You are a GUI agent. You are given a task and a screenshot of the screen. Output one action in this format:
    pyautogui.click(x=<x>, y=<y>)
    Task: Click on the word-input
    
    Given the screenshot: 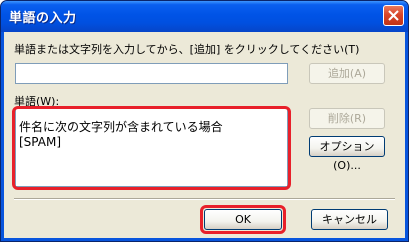 What is the action you would take?
    pyautogui.click(x=151, y=73)
    